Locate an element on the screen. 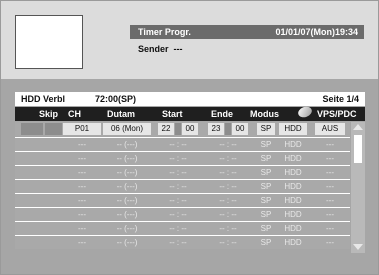  scrollbar is located at coordinates (358, 187).